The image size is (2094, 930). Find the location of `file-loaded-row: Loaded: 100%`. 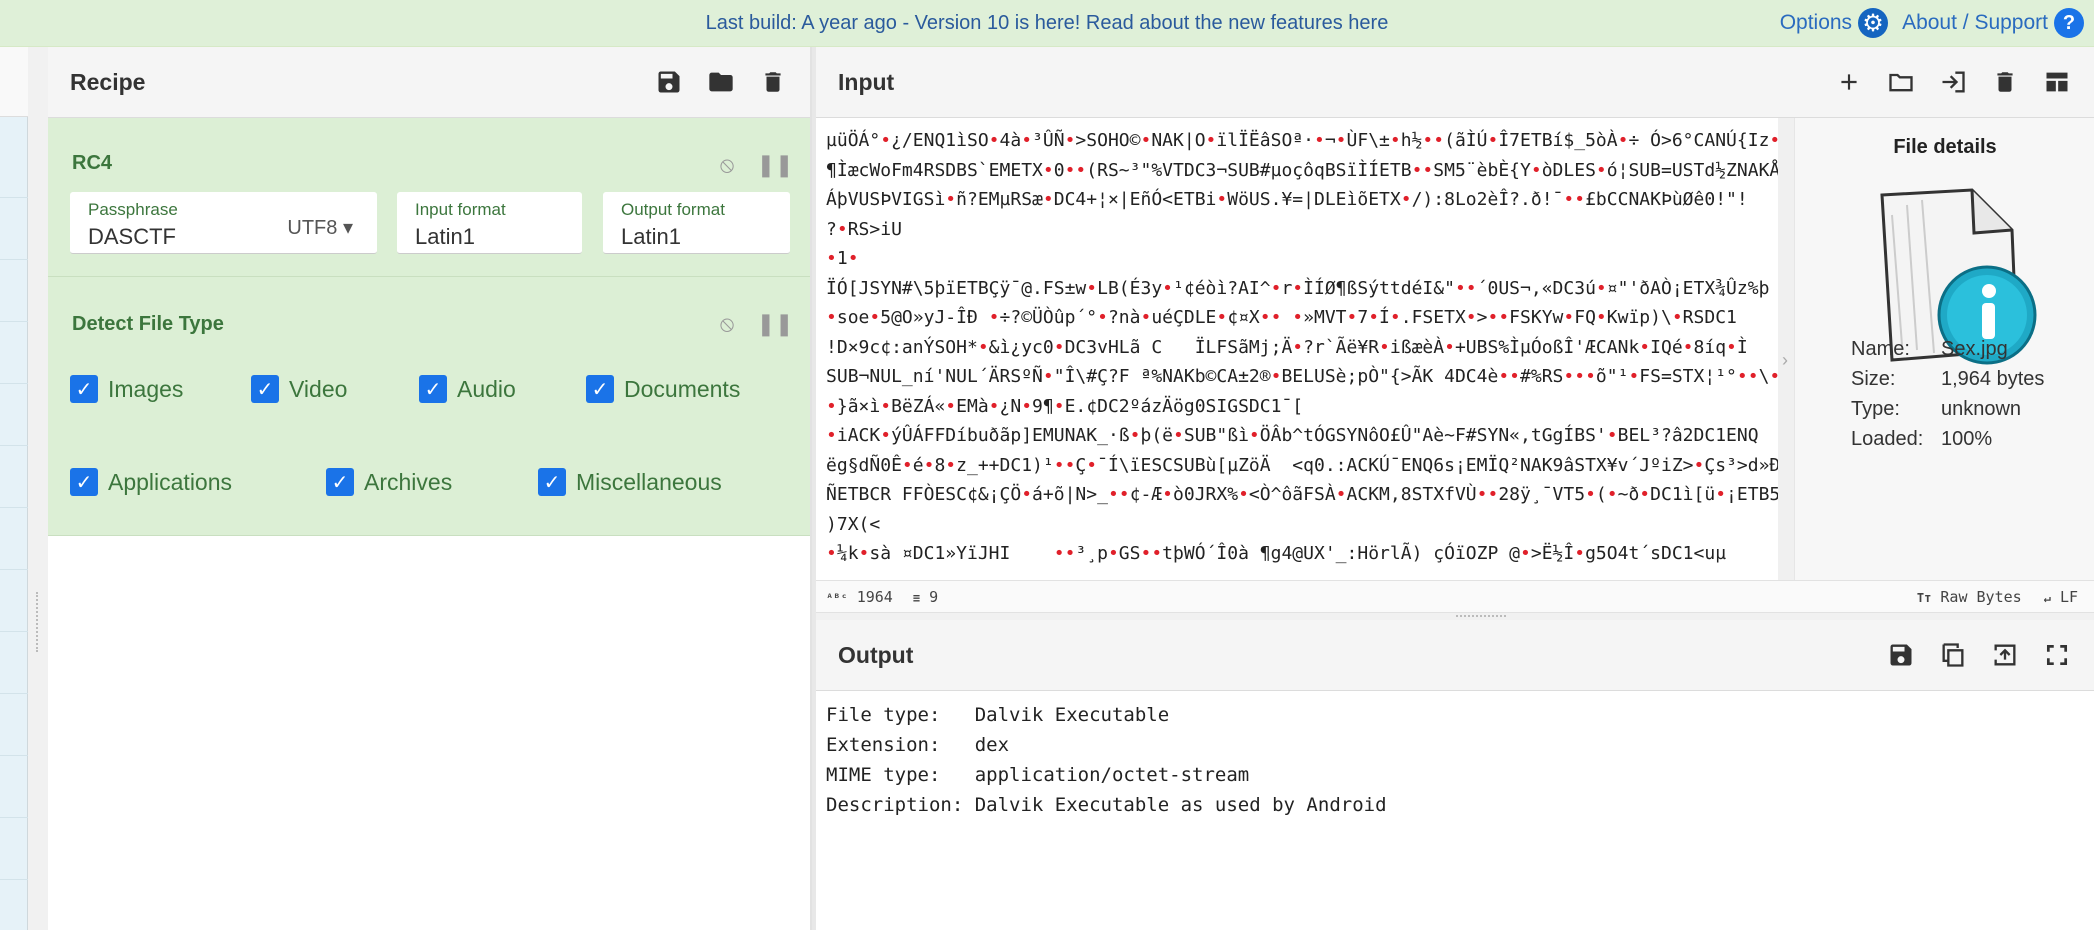

file-loaded-row: Loaded: 100% is located at coordinates (1922, 439).